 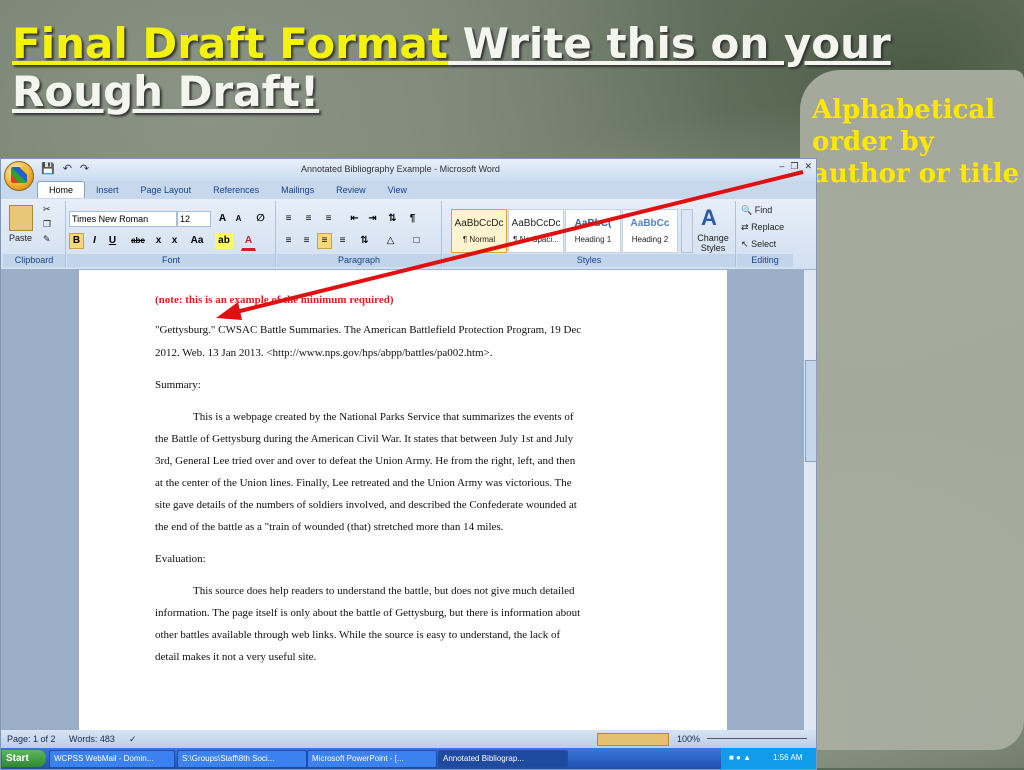 I want to click on annotation-arrow, so click(x=510, y=245).